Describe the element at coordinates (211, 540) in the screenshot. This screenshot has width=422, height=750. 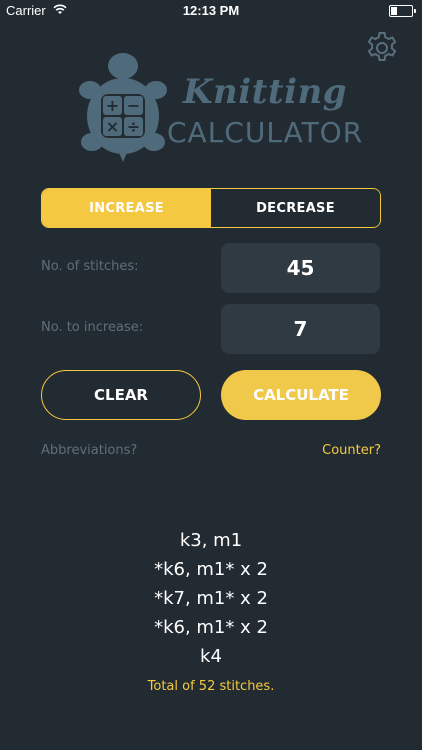
I see `result-line: k3, m1` at that location.